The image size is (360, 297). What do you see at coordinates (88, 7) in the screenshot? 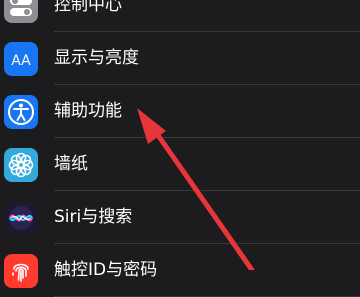
I see `settings-item-label: 控制中心` at bounding box center [88, 7].